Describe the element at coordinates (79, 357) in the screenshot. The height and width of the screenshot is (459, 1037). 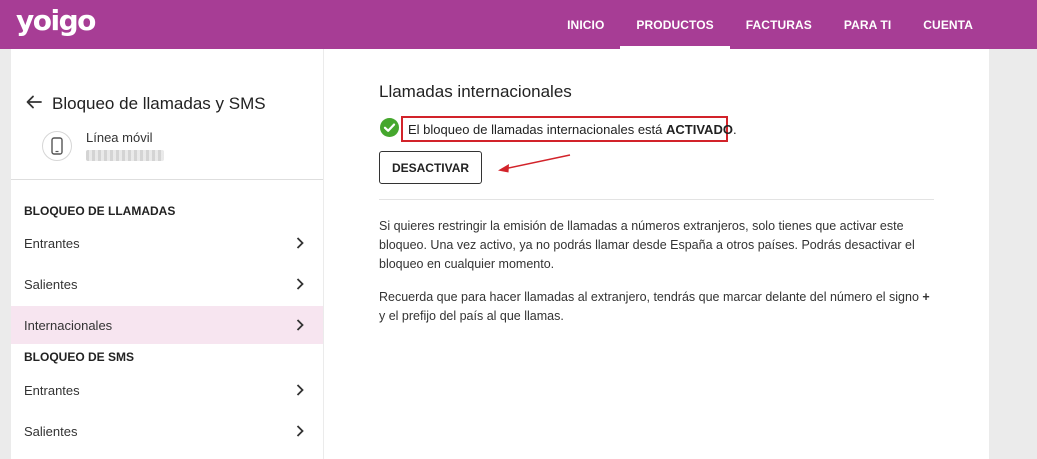
I see `section-title-sms: BLOQUEO DE SMS` at that location.